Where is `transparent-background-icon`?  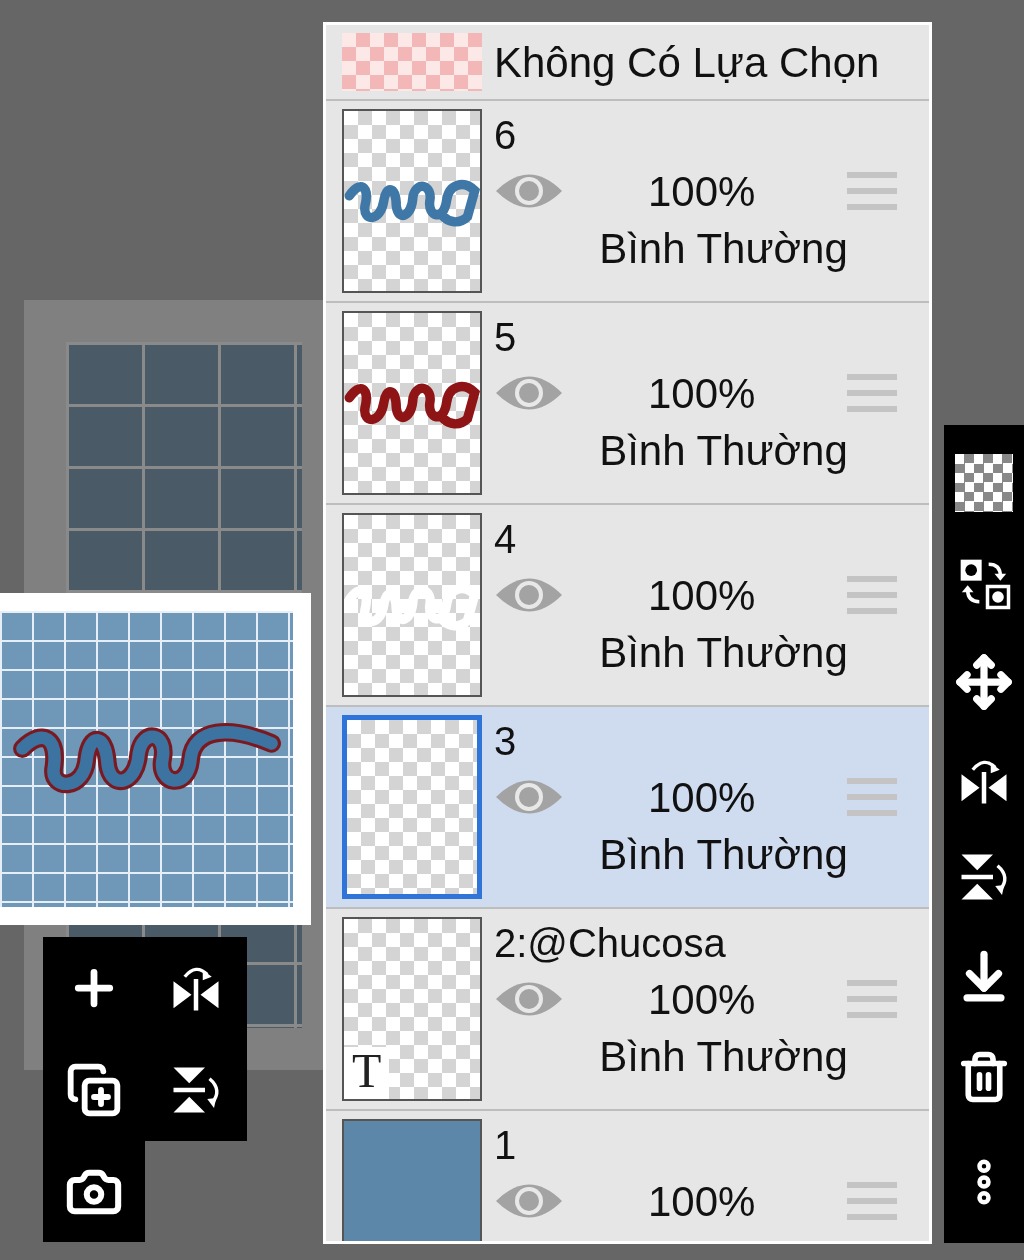
transparent-background-icon is located at coordinates (984, 483).